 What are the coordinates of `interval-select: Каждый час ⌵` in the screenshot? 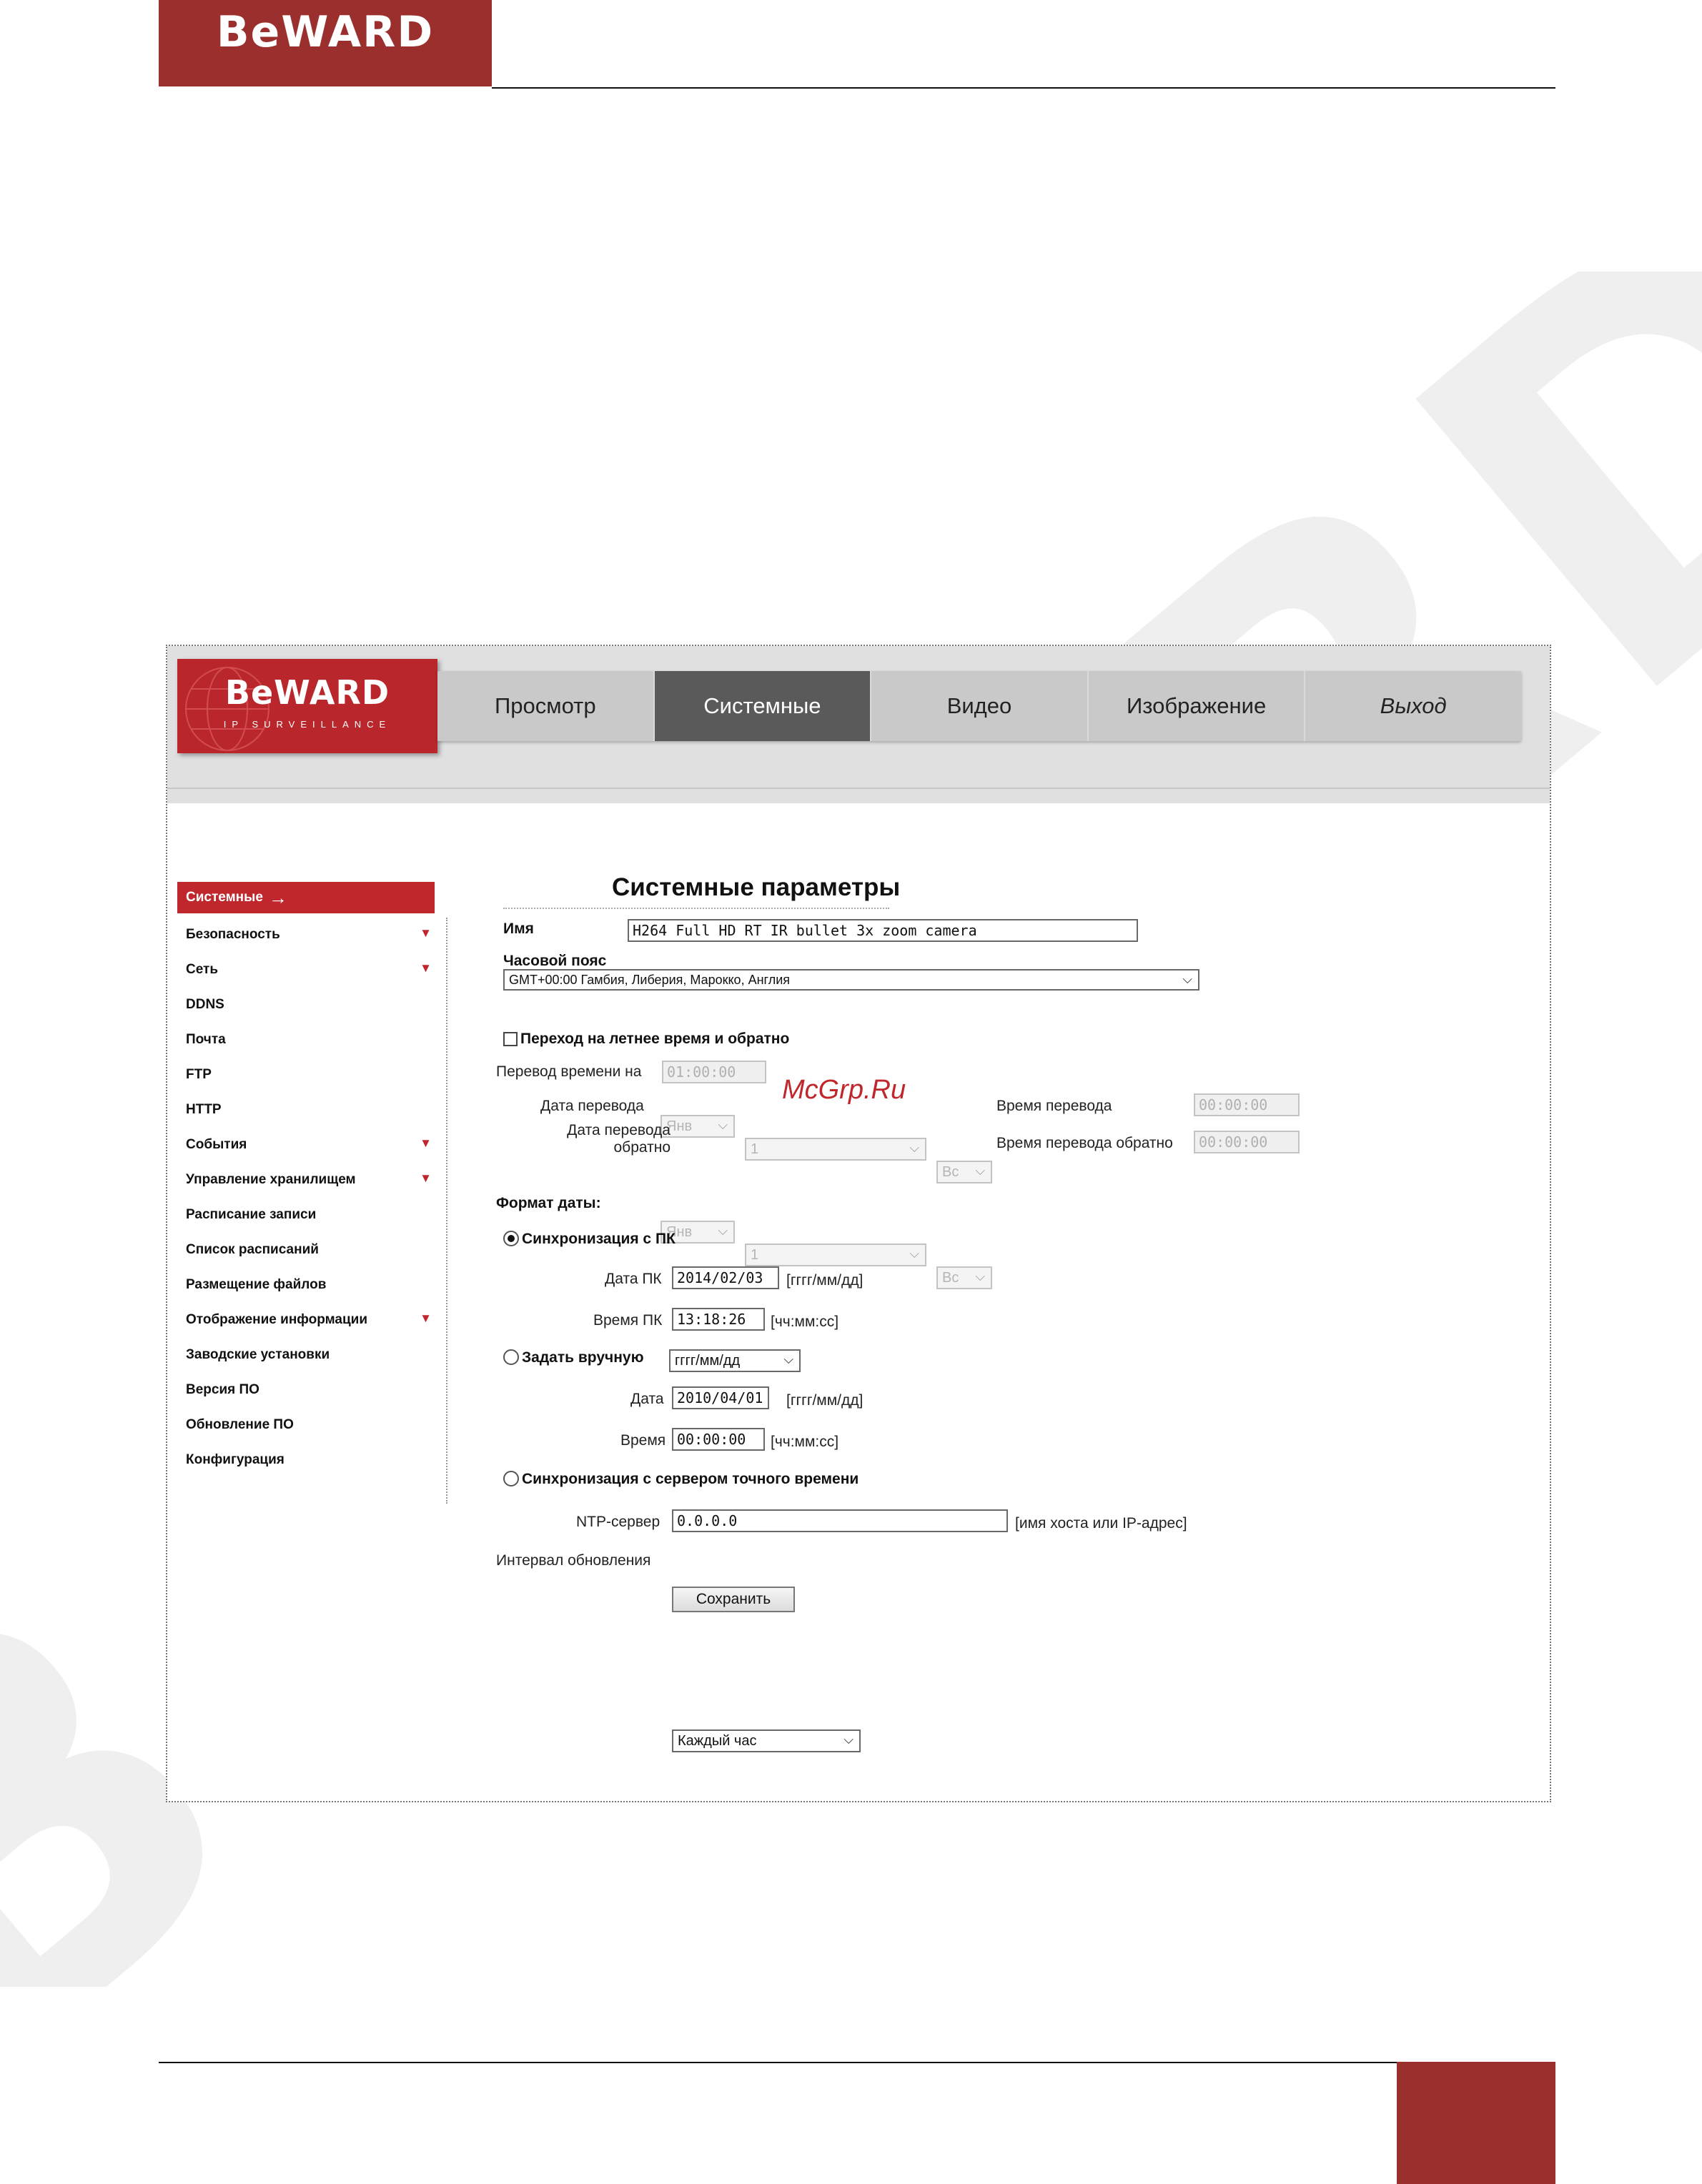 It's located at (766, 1740).